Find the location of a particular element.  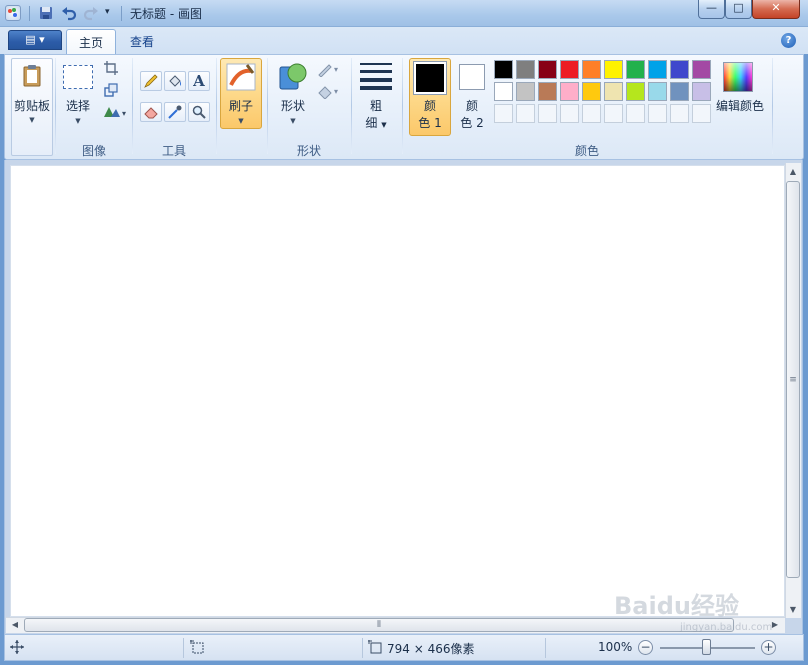

undo-icon is located at coordinates (69, 13).